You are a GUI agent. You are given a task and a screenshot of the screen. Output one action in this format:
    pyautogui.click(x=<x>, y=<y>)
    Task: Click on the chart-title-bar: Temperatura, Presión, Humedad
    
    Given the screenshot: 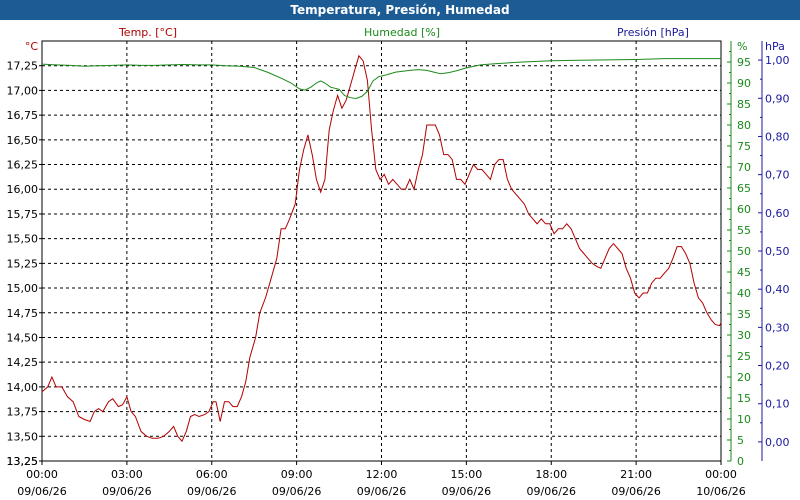 What is the action you would take?
    pyautogui.click(x=400, y=10)
    